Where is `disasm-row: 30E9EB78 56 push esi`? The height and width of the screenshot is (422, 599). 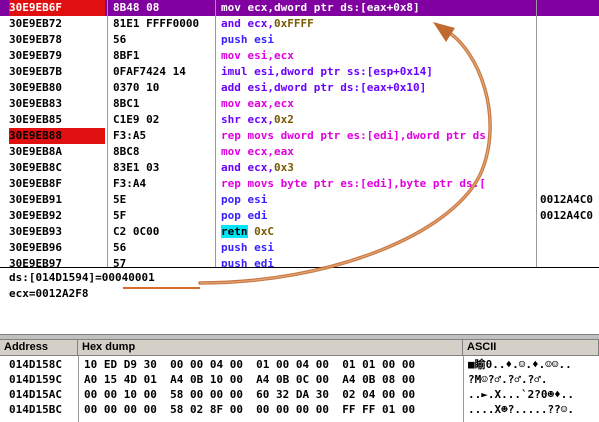
disasm-row: 30E9EB78 56 push esi is located at coordinates (299, 40).